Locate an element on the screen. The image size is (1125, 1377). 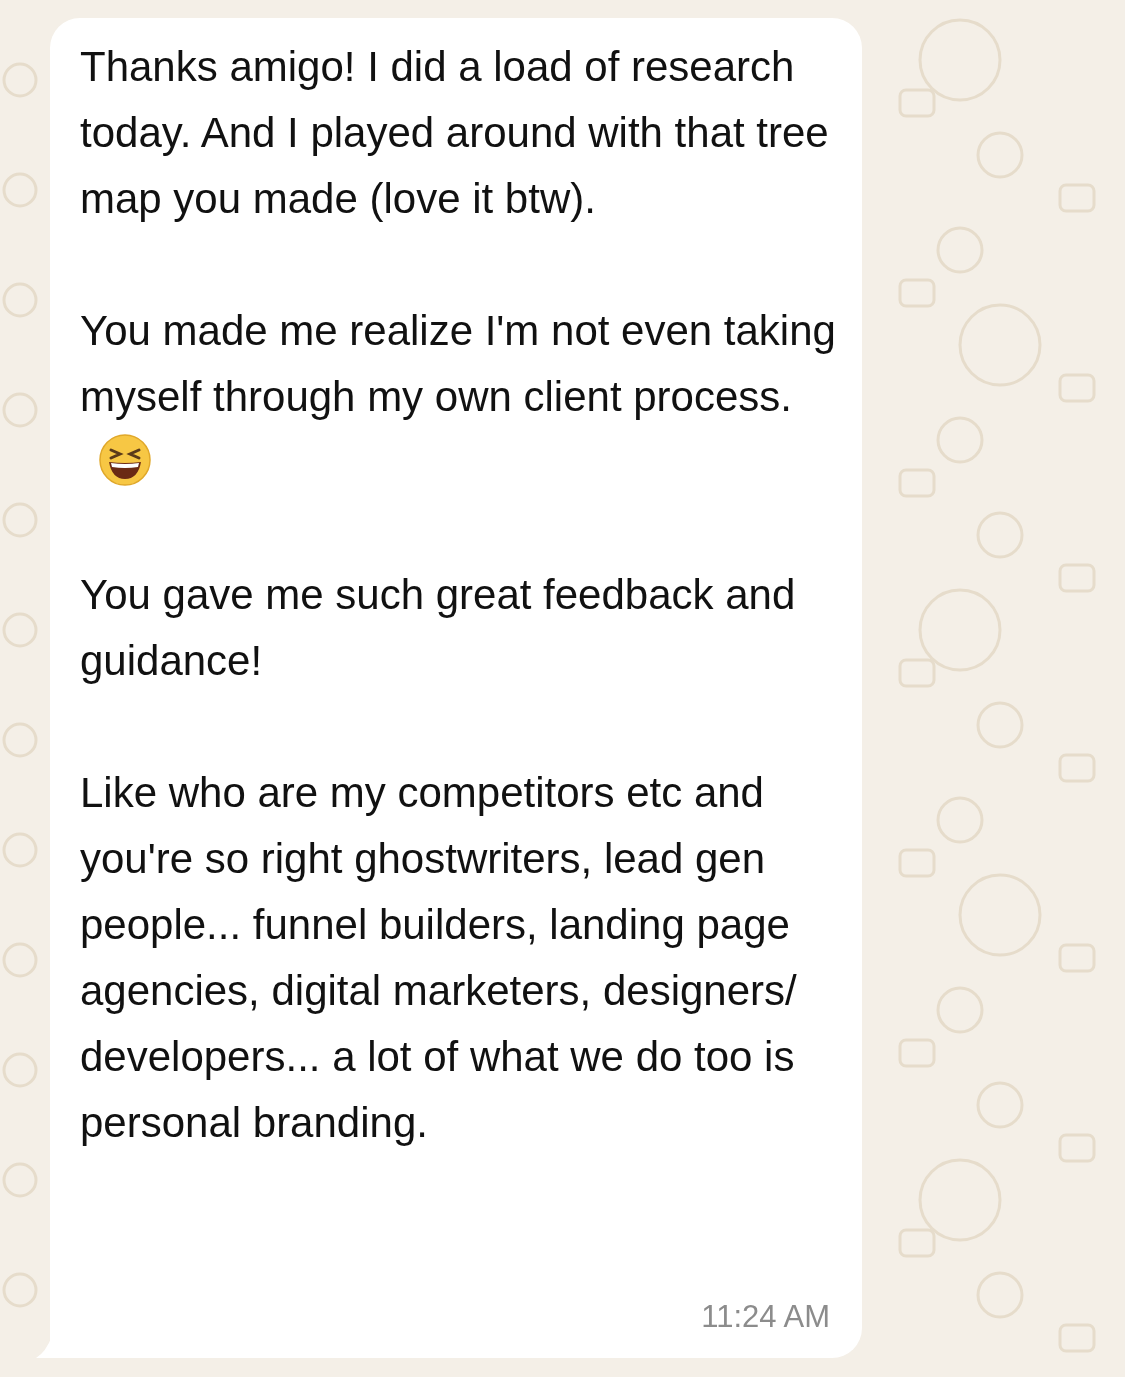
laughing-face-icon is located at coordinates (125, 460).